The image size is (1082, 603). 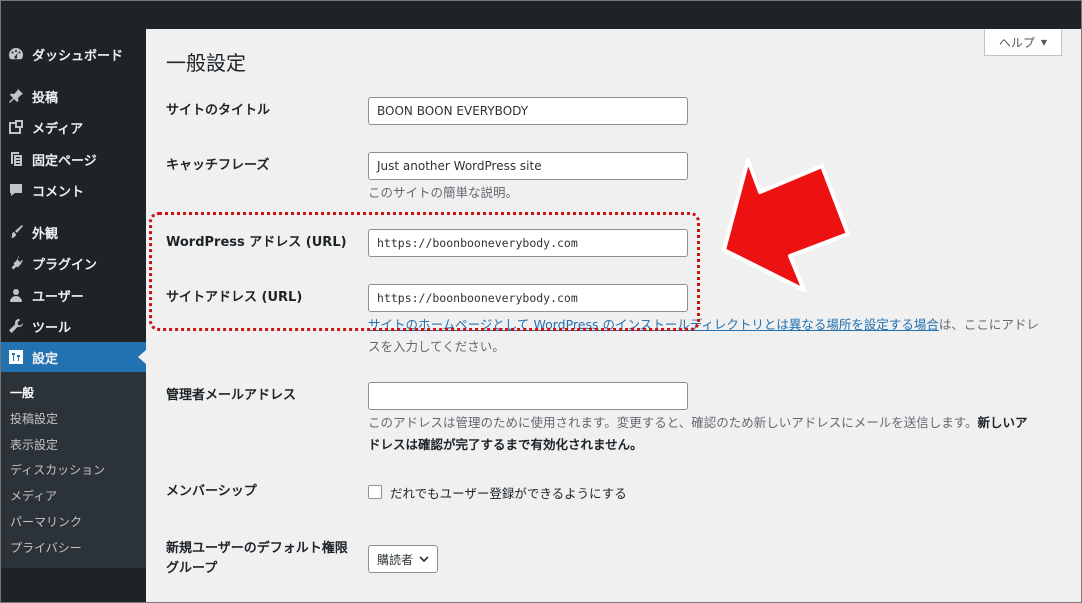 I want to click on sidebar-item-users: ユーザー, so click(x=73, y=295).